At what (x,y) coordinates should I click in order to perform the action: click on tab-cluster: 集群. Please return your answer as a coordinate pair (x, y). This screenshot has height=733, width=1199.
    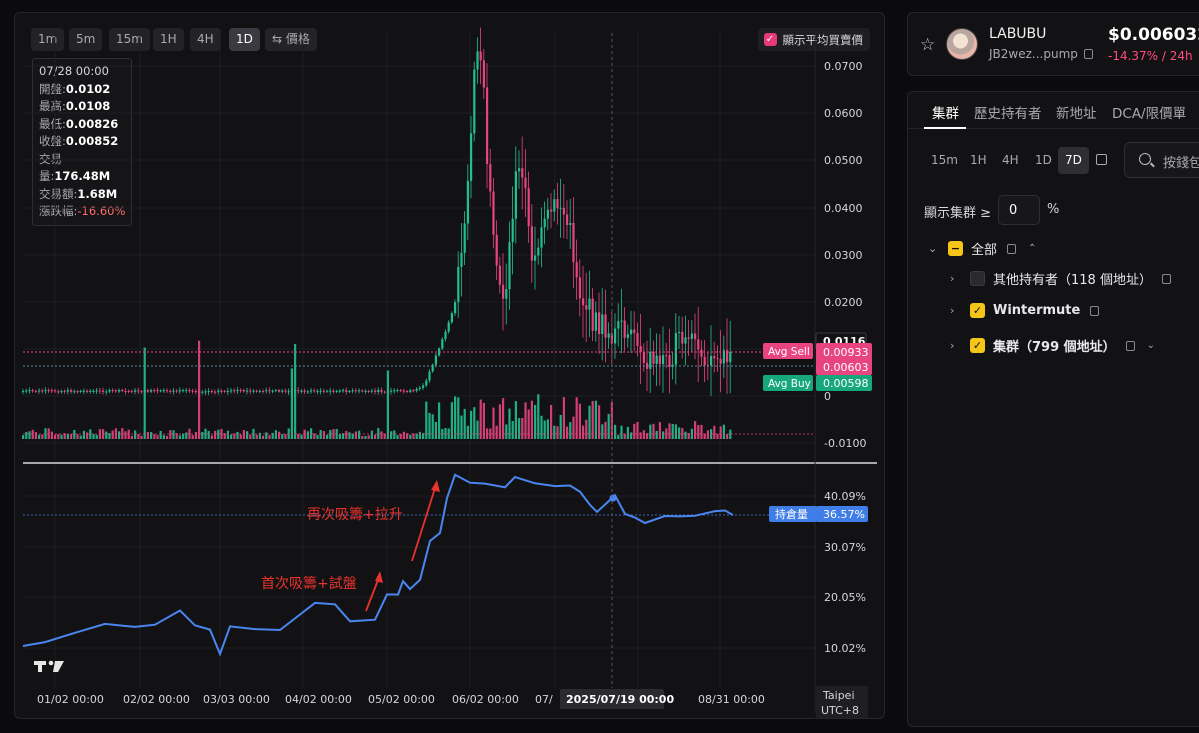
    Looking at the image, I should click on (945, 112).